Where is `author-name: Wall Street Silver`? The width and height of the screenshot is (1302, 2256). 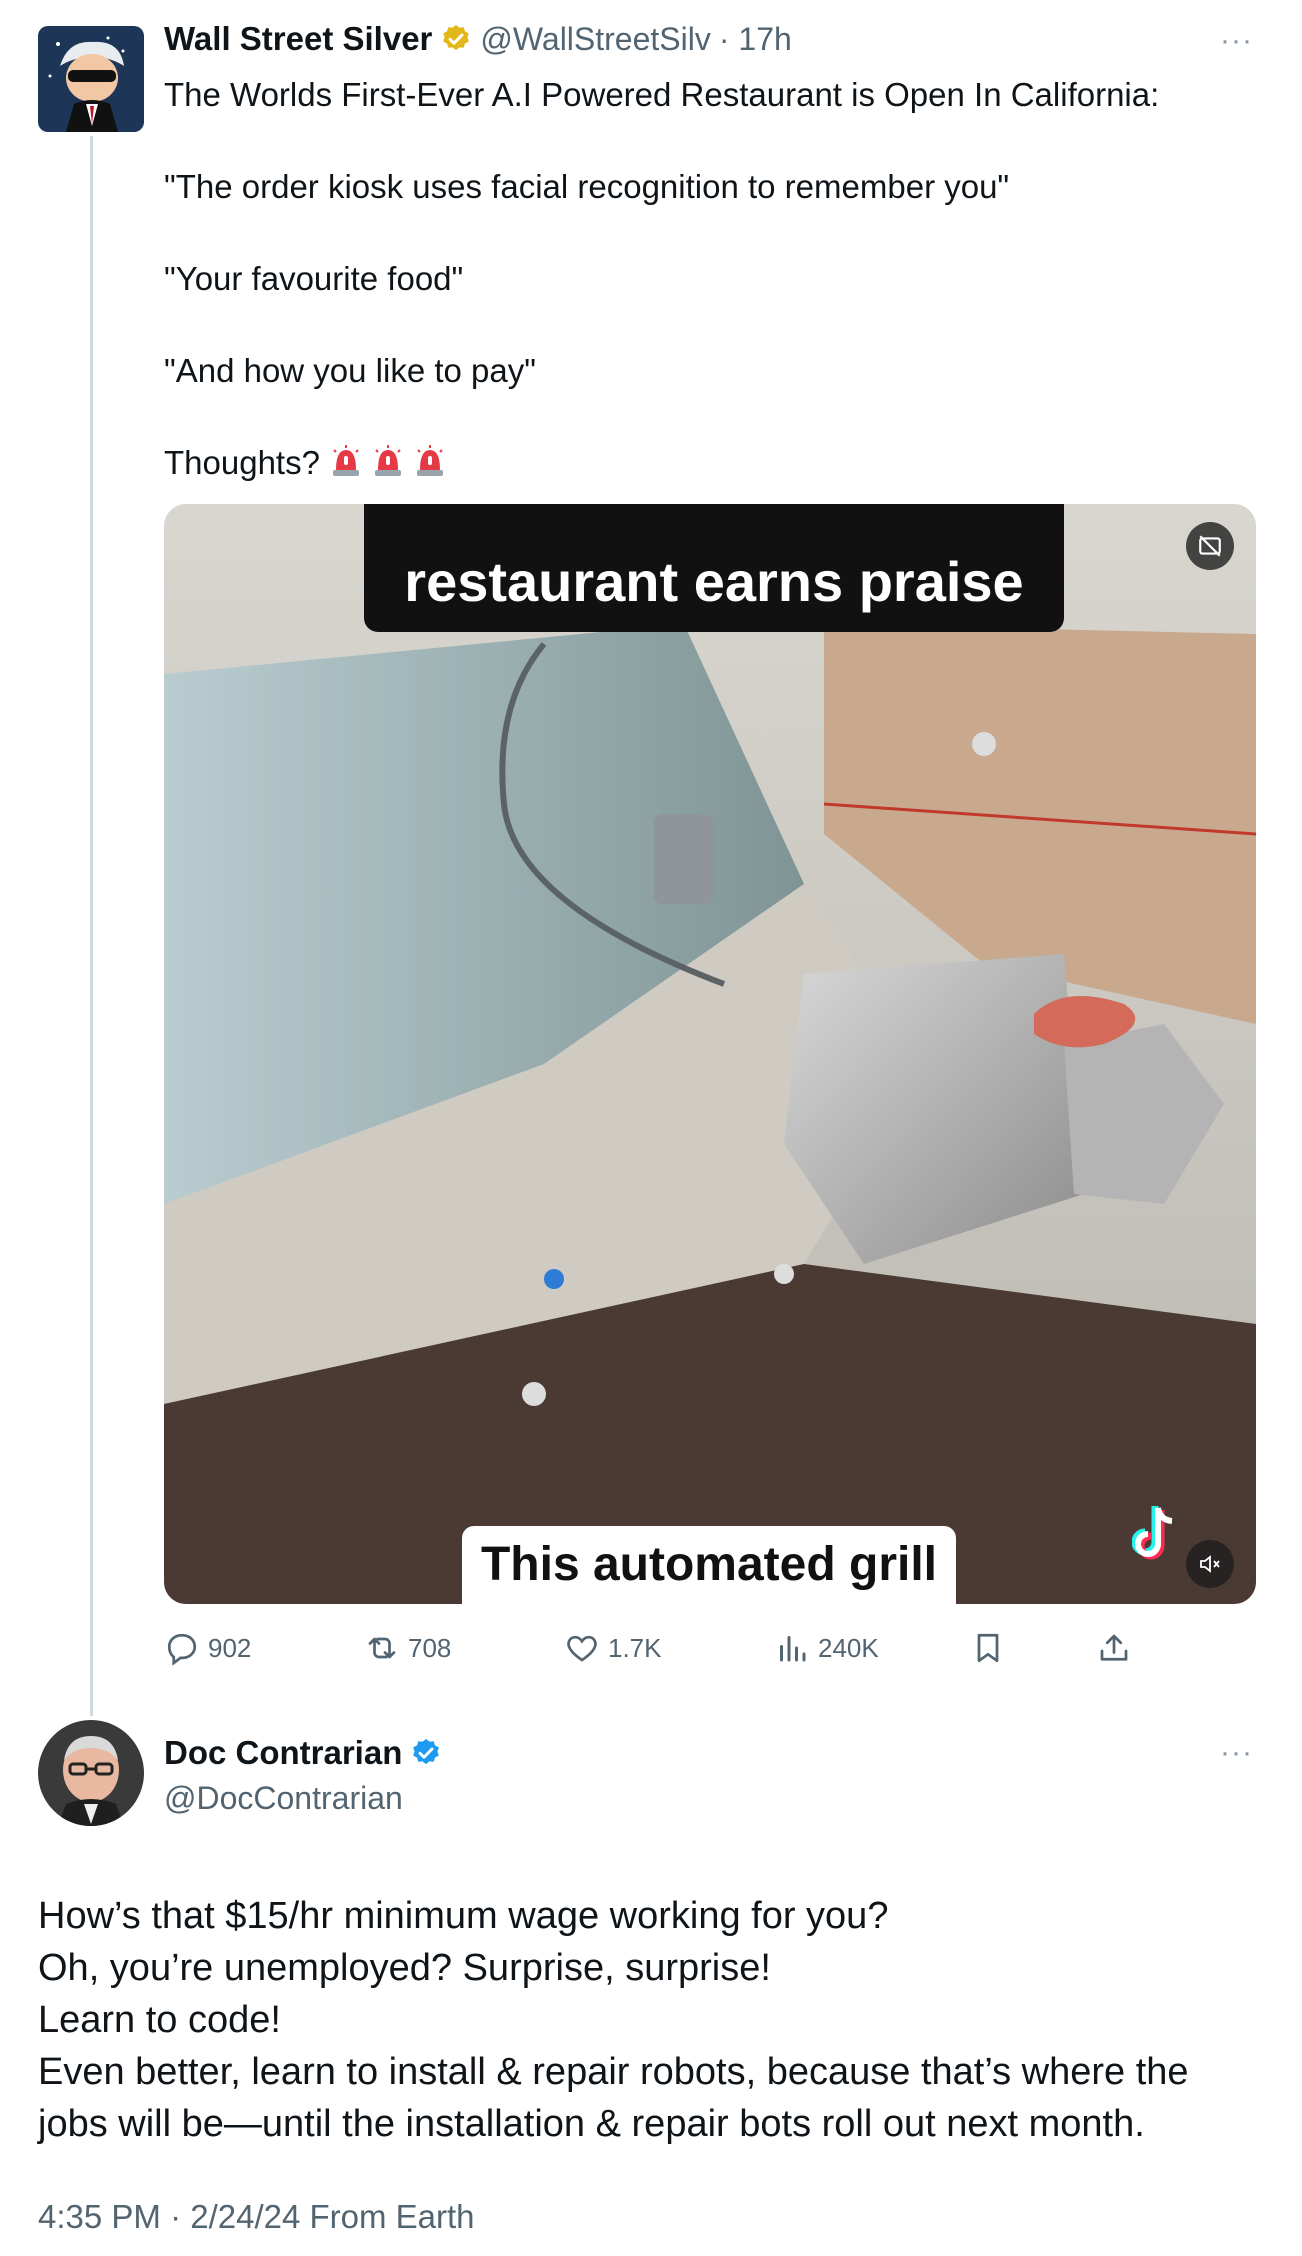 author-name: Wall Street Silver is located at coordinates (298, 39).